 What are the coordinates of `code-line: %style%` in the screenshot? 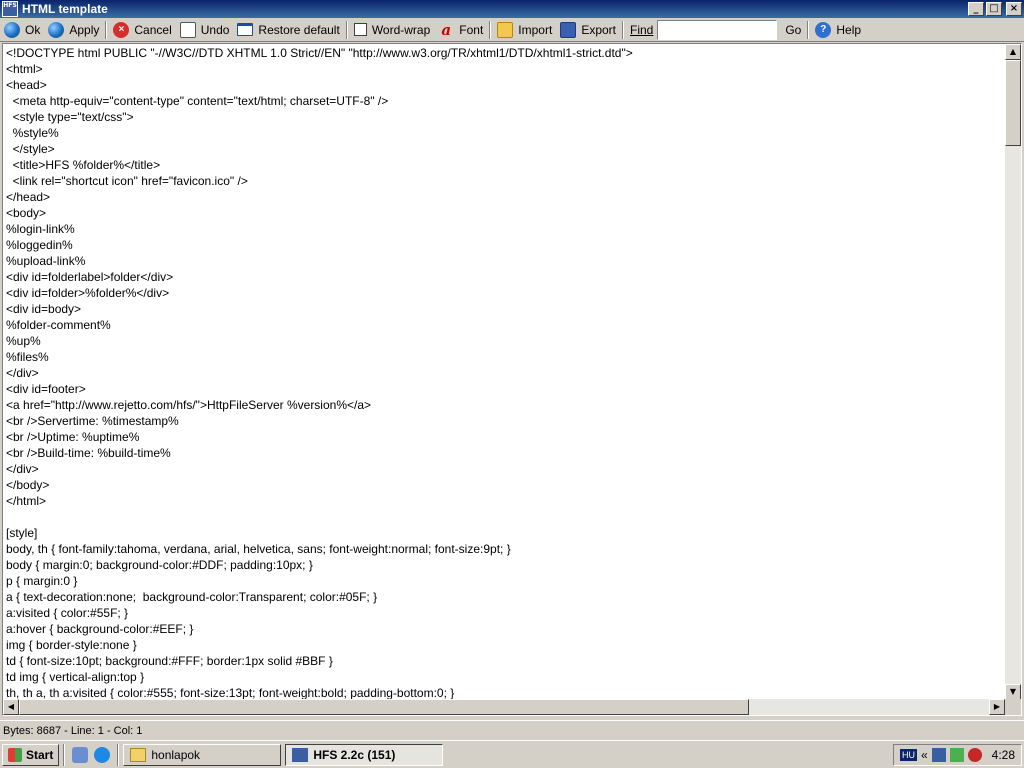 It's located at (32, 133).